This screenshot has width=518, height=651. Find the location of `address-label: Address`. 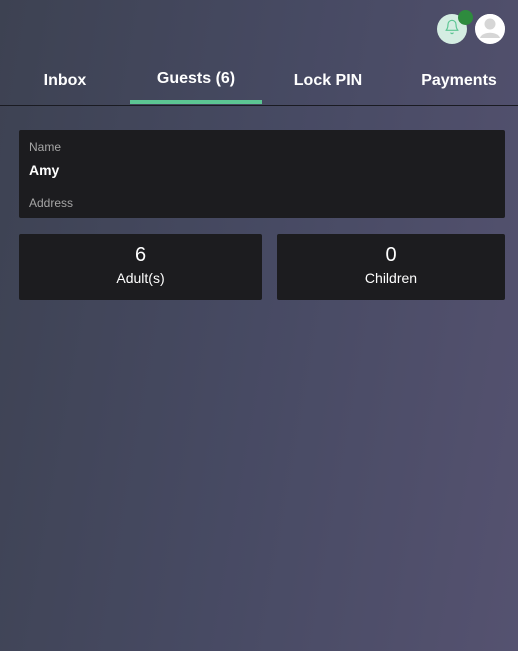

address-label: Address is located at coordinates (51, 203).